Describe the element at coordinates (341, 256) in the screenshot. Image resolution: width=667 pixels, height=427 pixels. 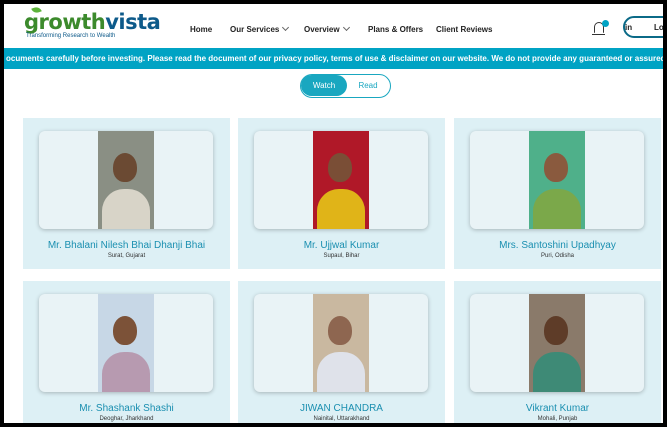
I see `reviewer-location: Supaul, Bihar` at that location.